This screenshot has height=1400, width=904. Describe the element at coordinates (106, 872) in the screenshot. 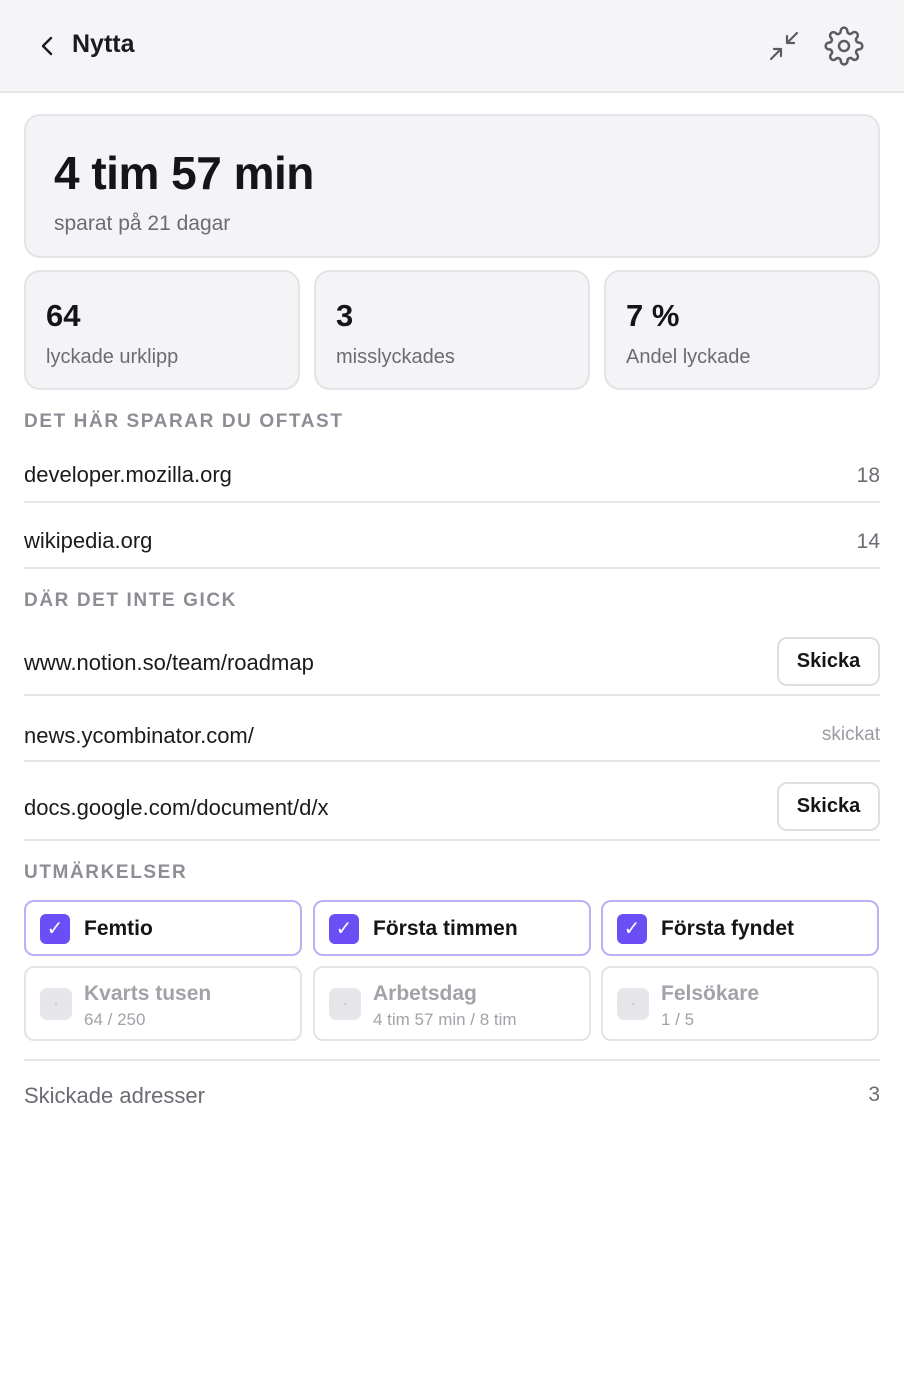

I see `section-heading-badges: UTMÄRKELSER` at that location.